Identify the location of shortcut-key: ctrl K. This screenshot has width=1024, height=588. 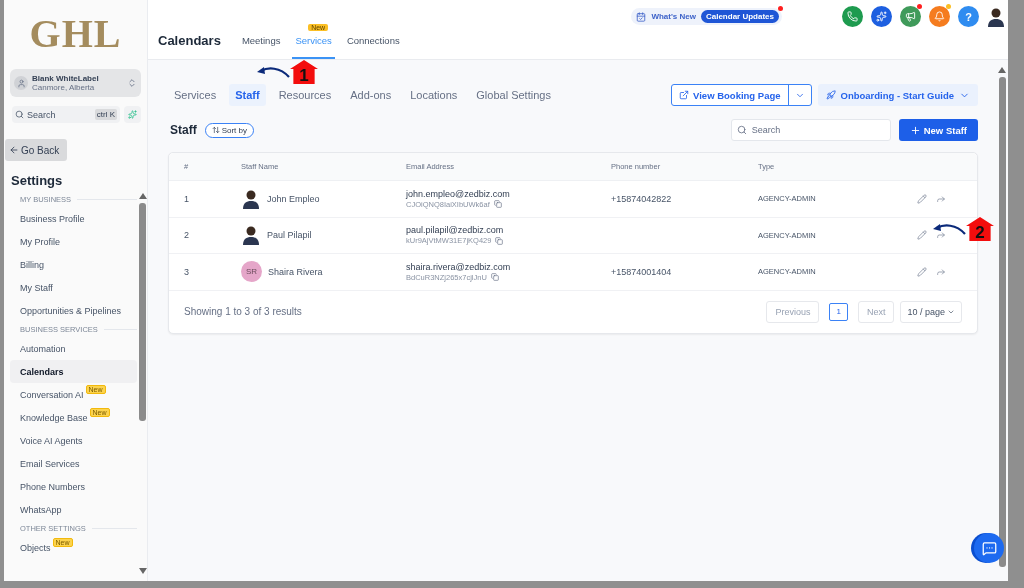
(105, 114).